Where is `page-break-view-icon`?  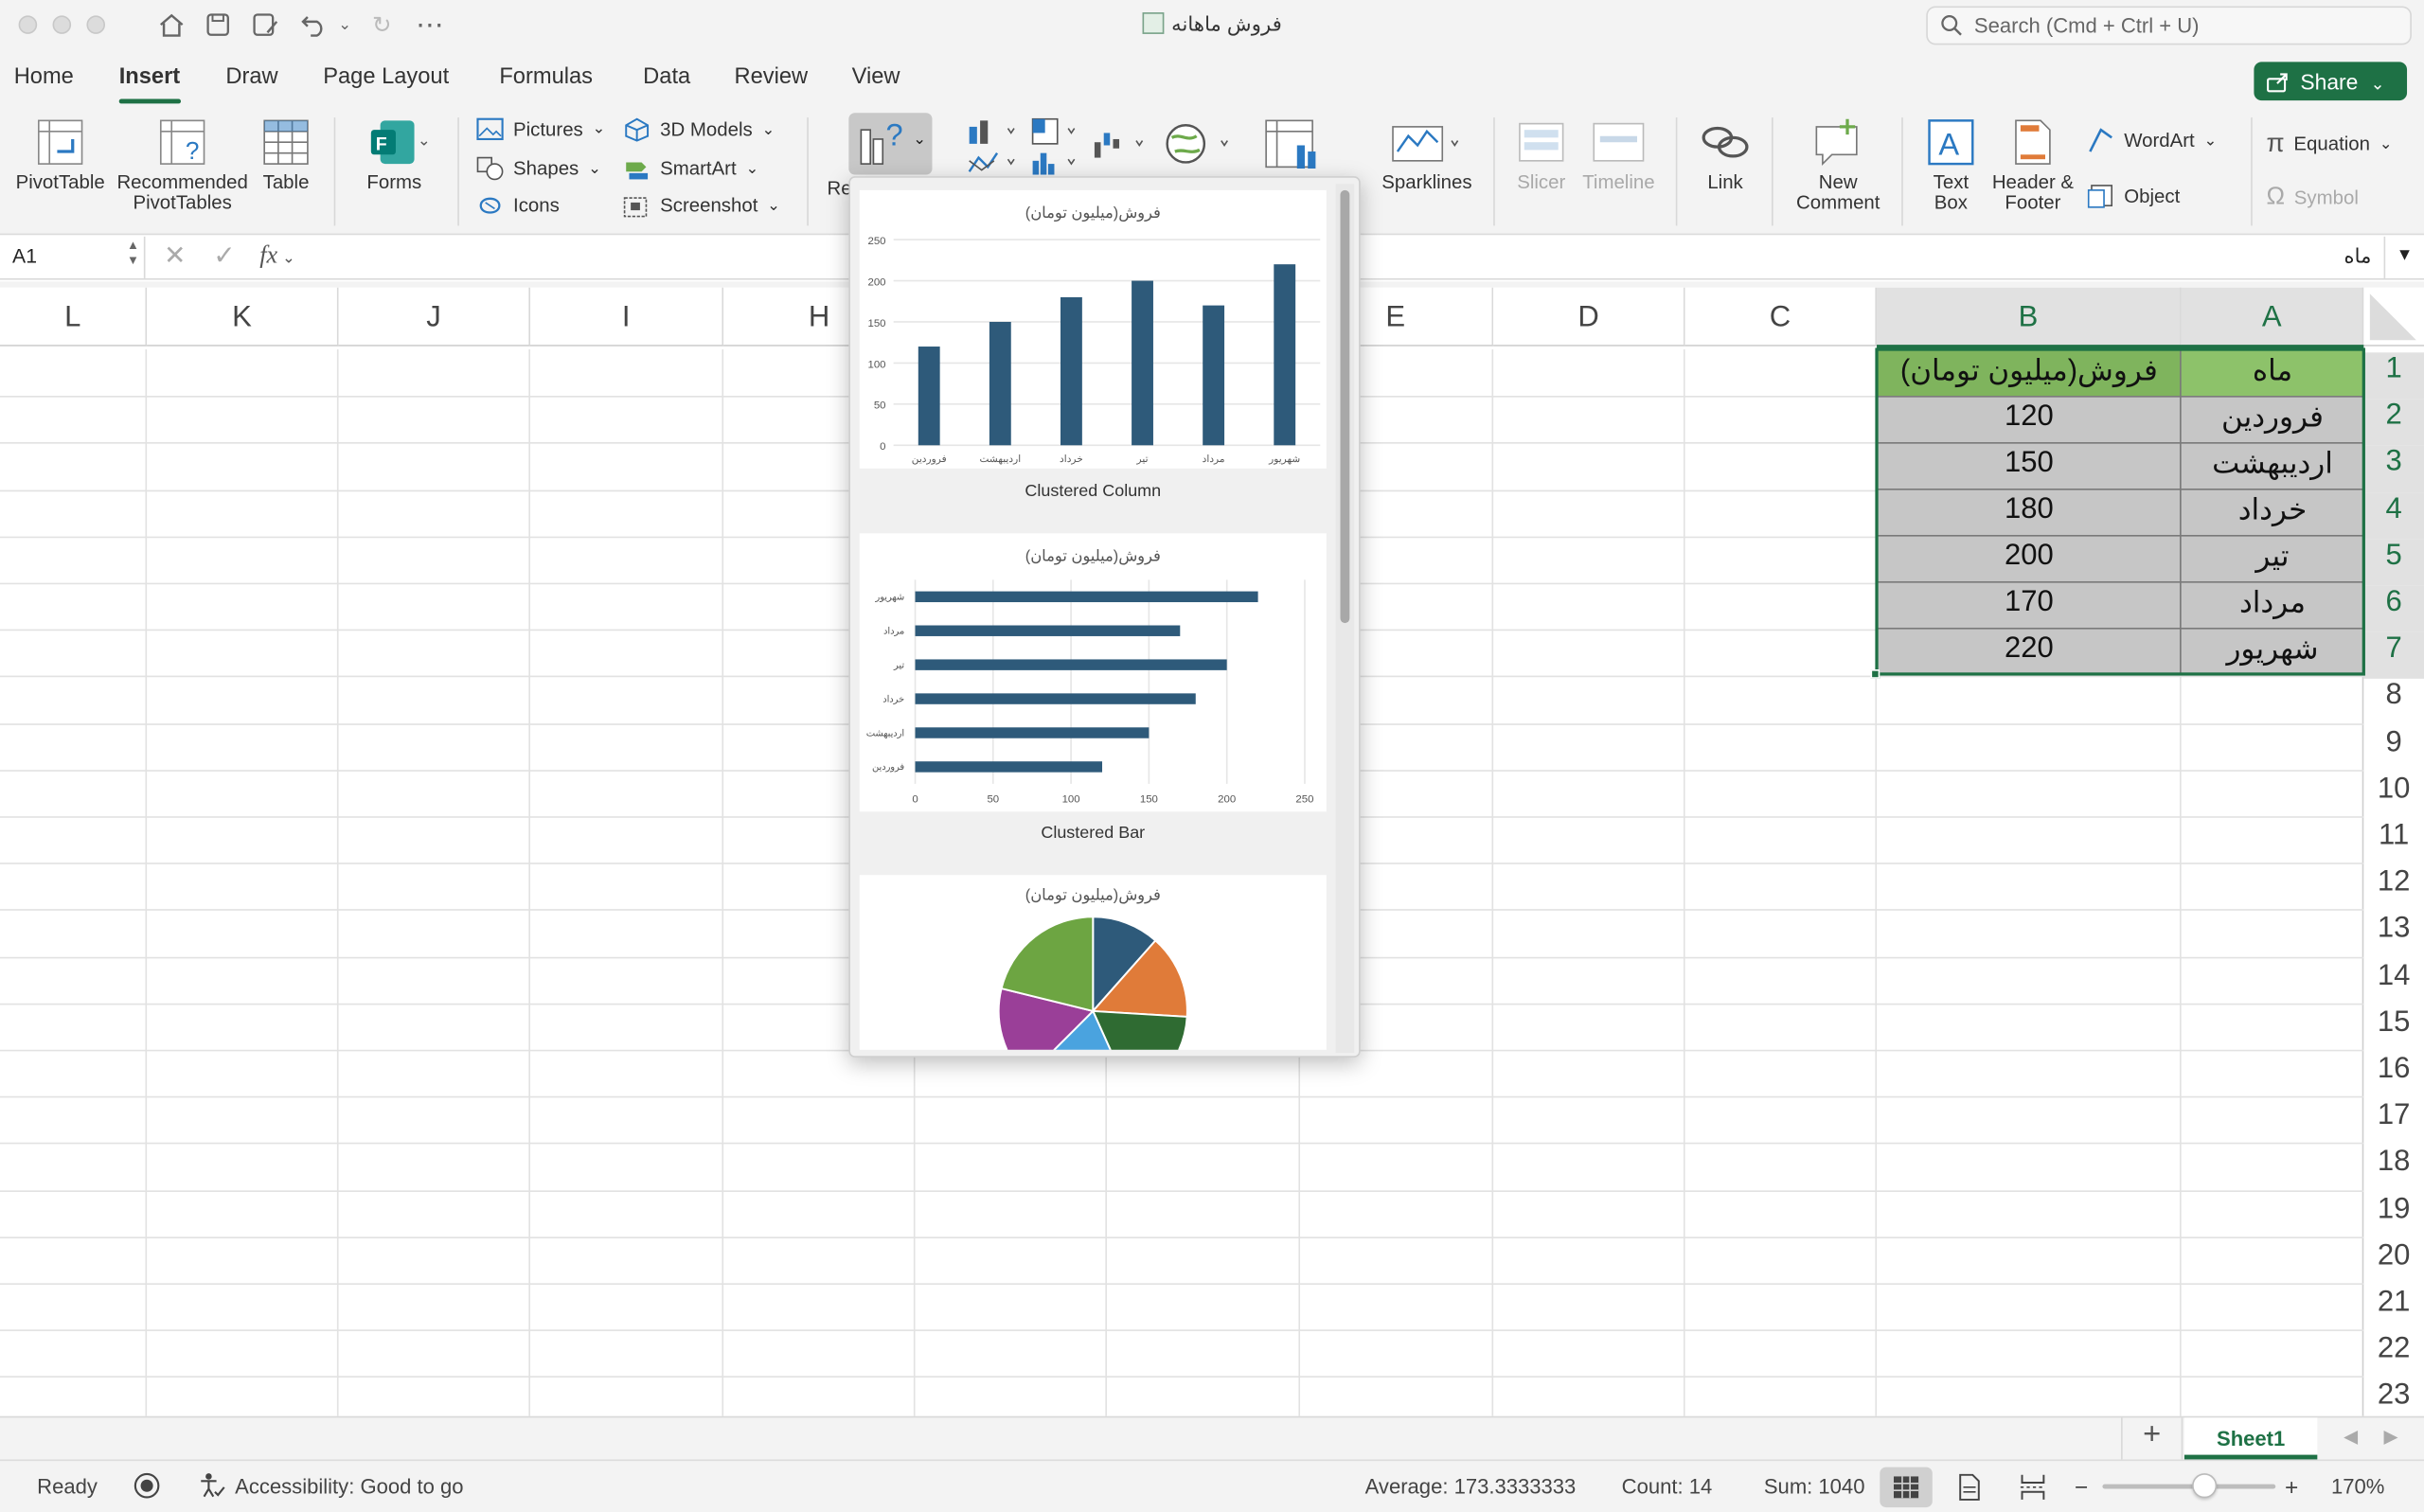 page-break-view-icon is located at coordinates (2032, 1489).